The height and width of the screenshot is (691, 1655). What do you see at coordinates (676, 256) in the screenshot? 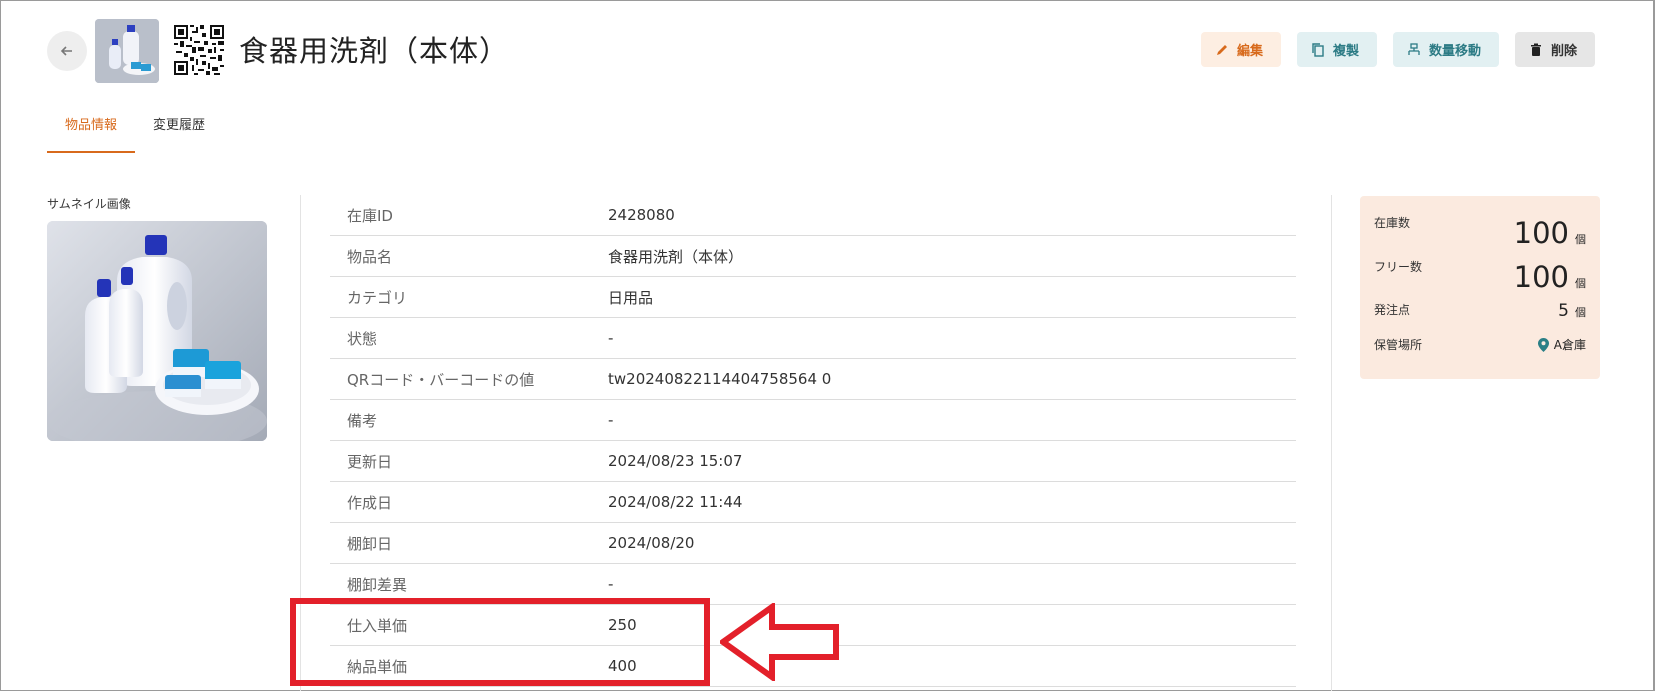
I see `info-value: 食器用洗剤（本体）` at bounding box center [676, 256].